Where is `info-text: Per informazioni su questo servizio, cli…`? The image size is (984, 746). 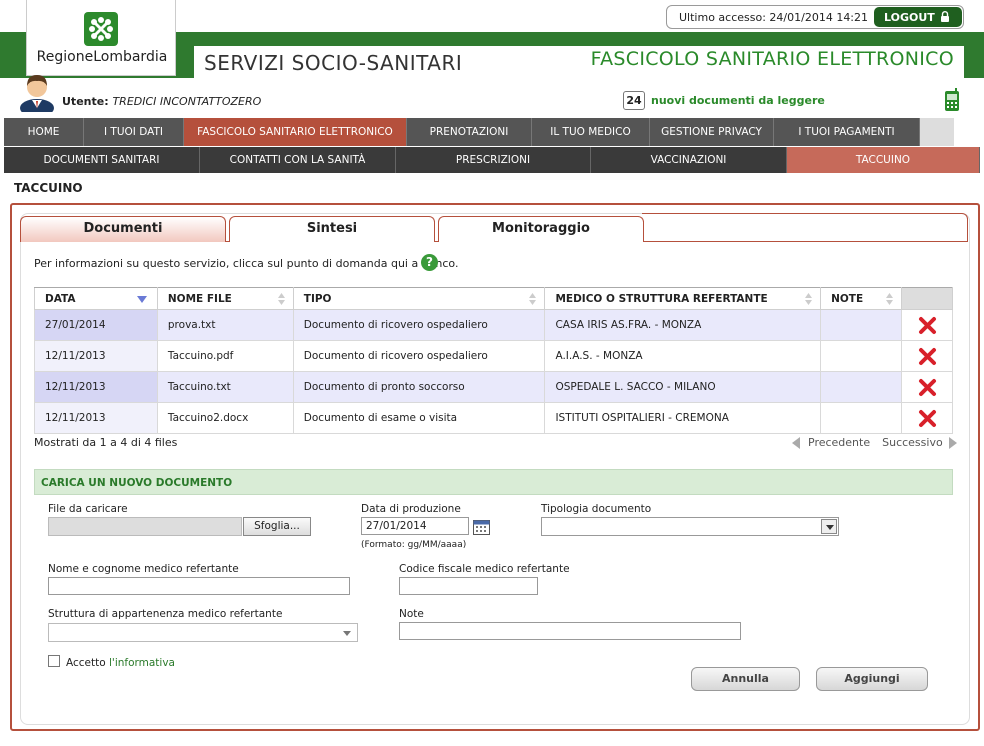 info-text: Per informazioni su questo servizio, cli… is located at coordinates (246, 263).